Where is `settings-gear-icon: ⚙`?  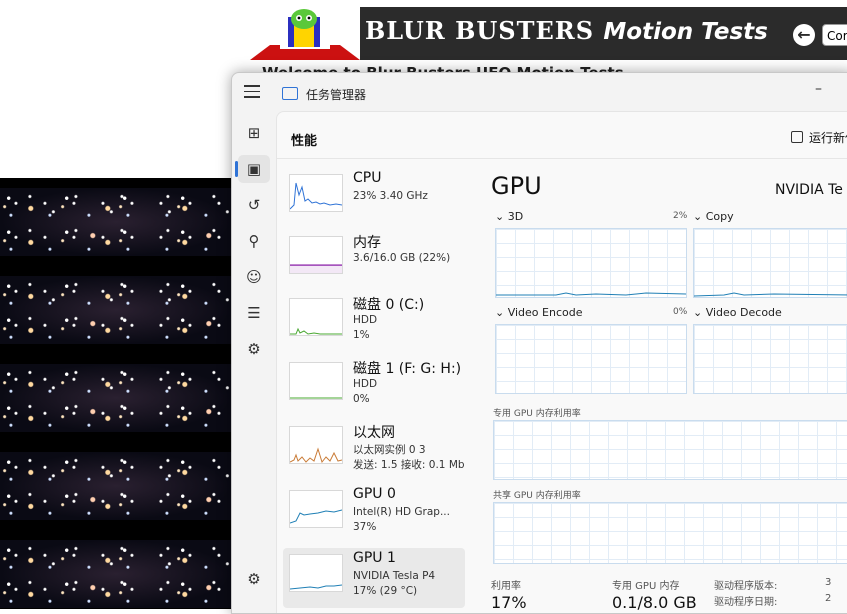 settings-gear-icon: ⚙ is located at coordinates (254, 579).